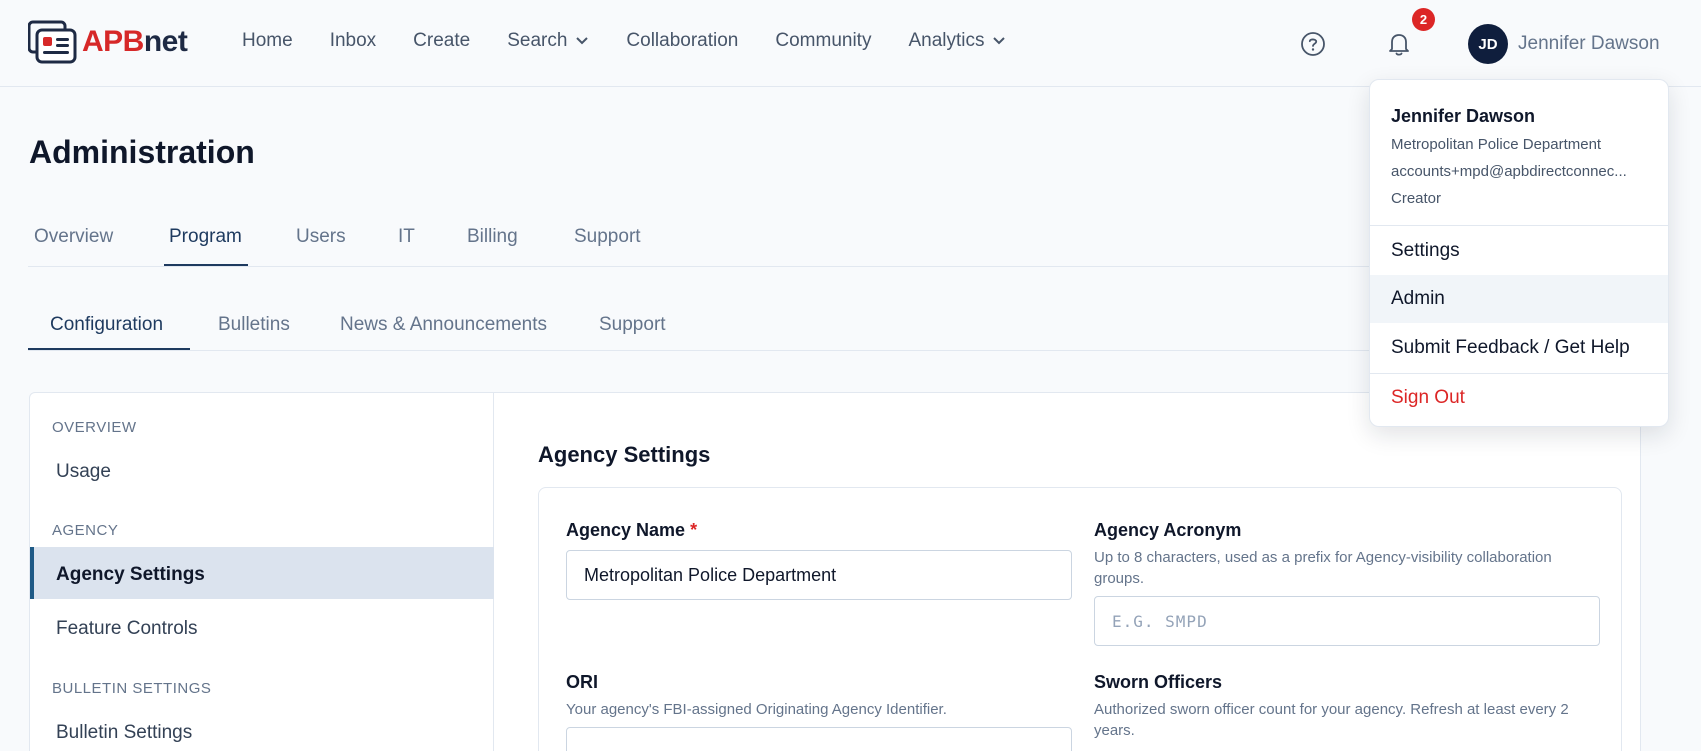  What do you see at coordinates (819, 739) in the screenshot?
I see `ori-input` at bounding box center [819, 739].